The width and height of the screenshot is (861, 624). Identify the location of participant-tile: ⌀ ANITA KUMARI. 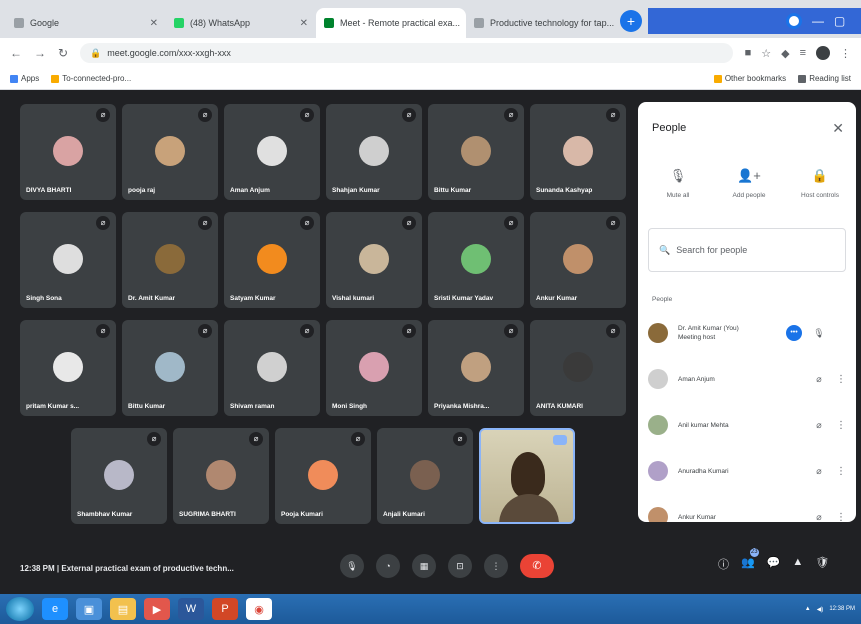
(578, 368).